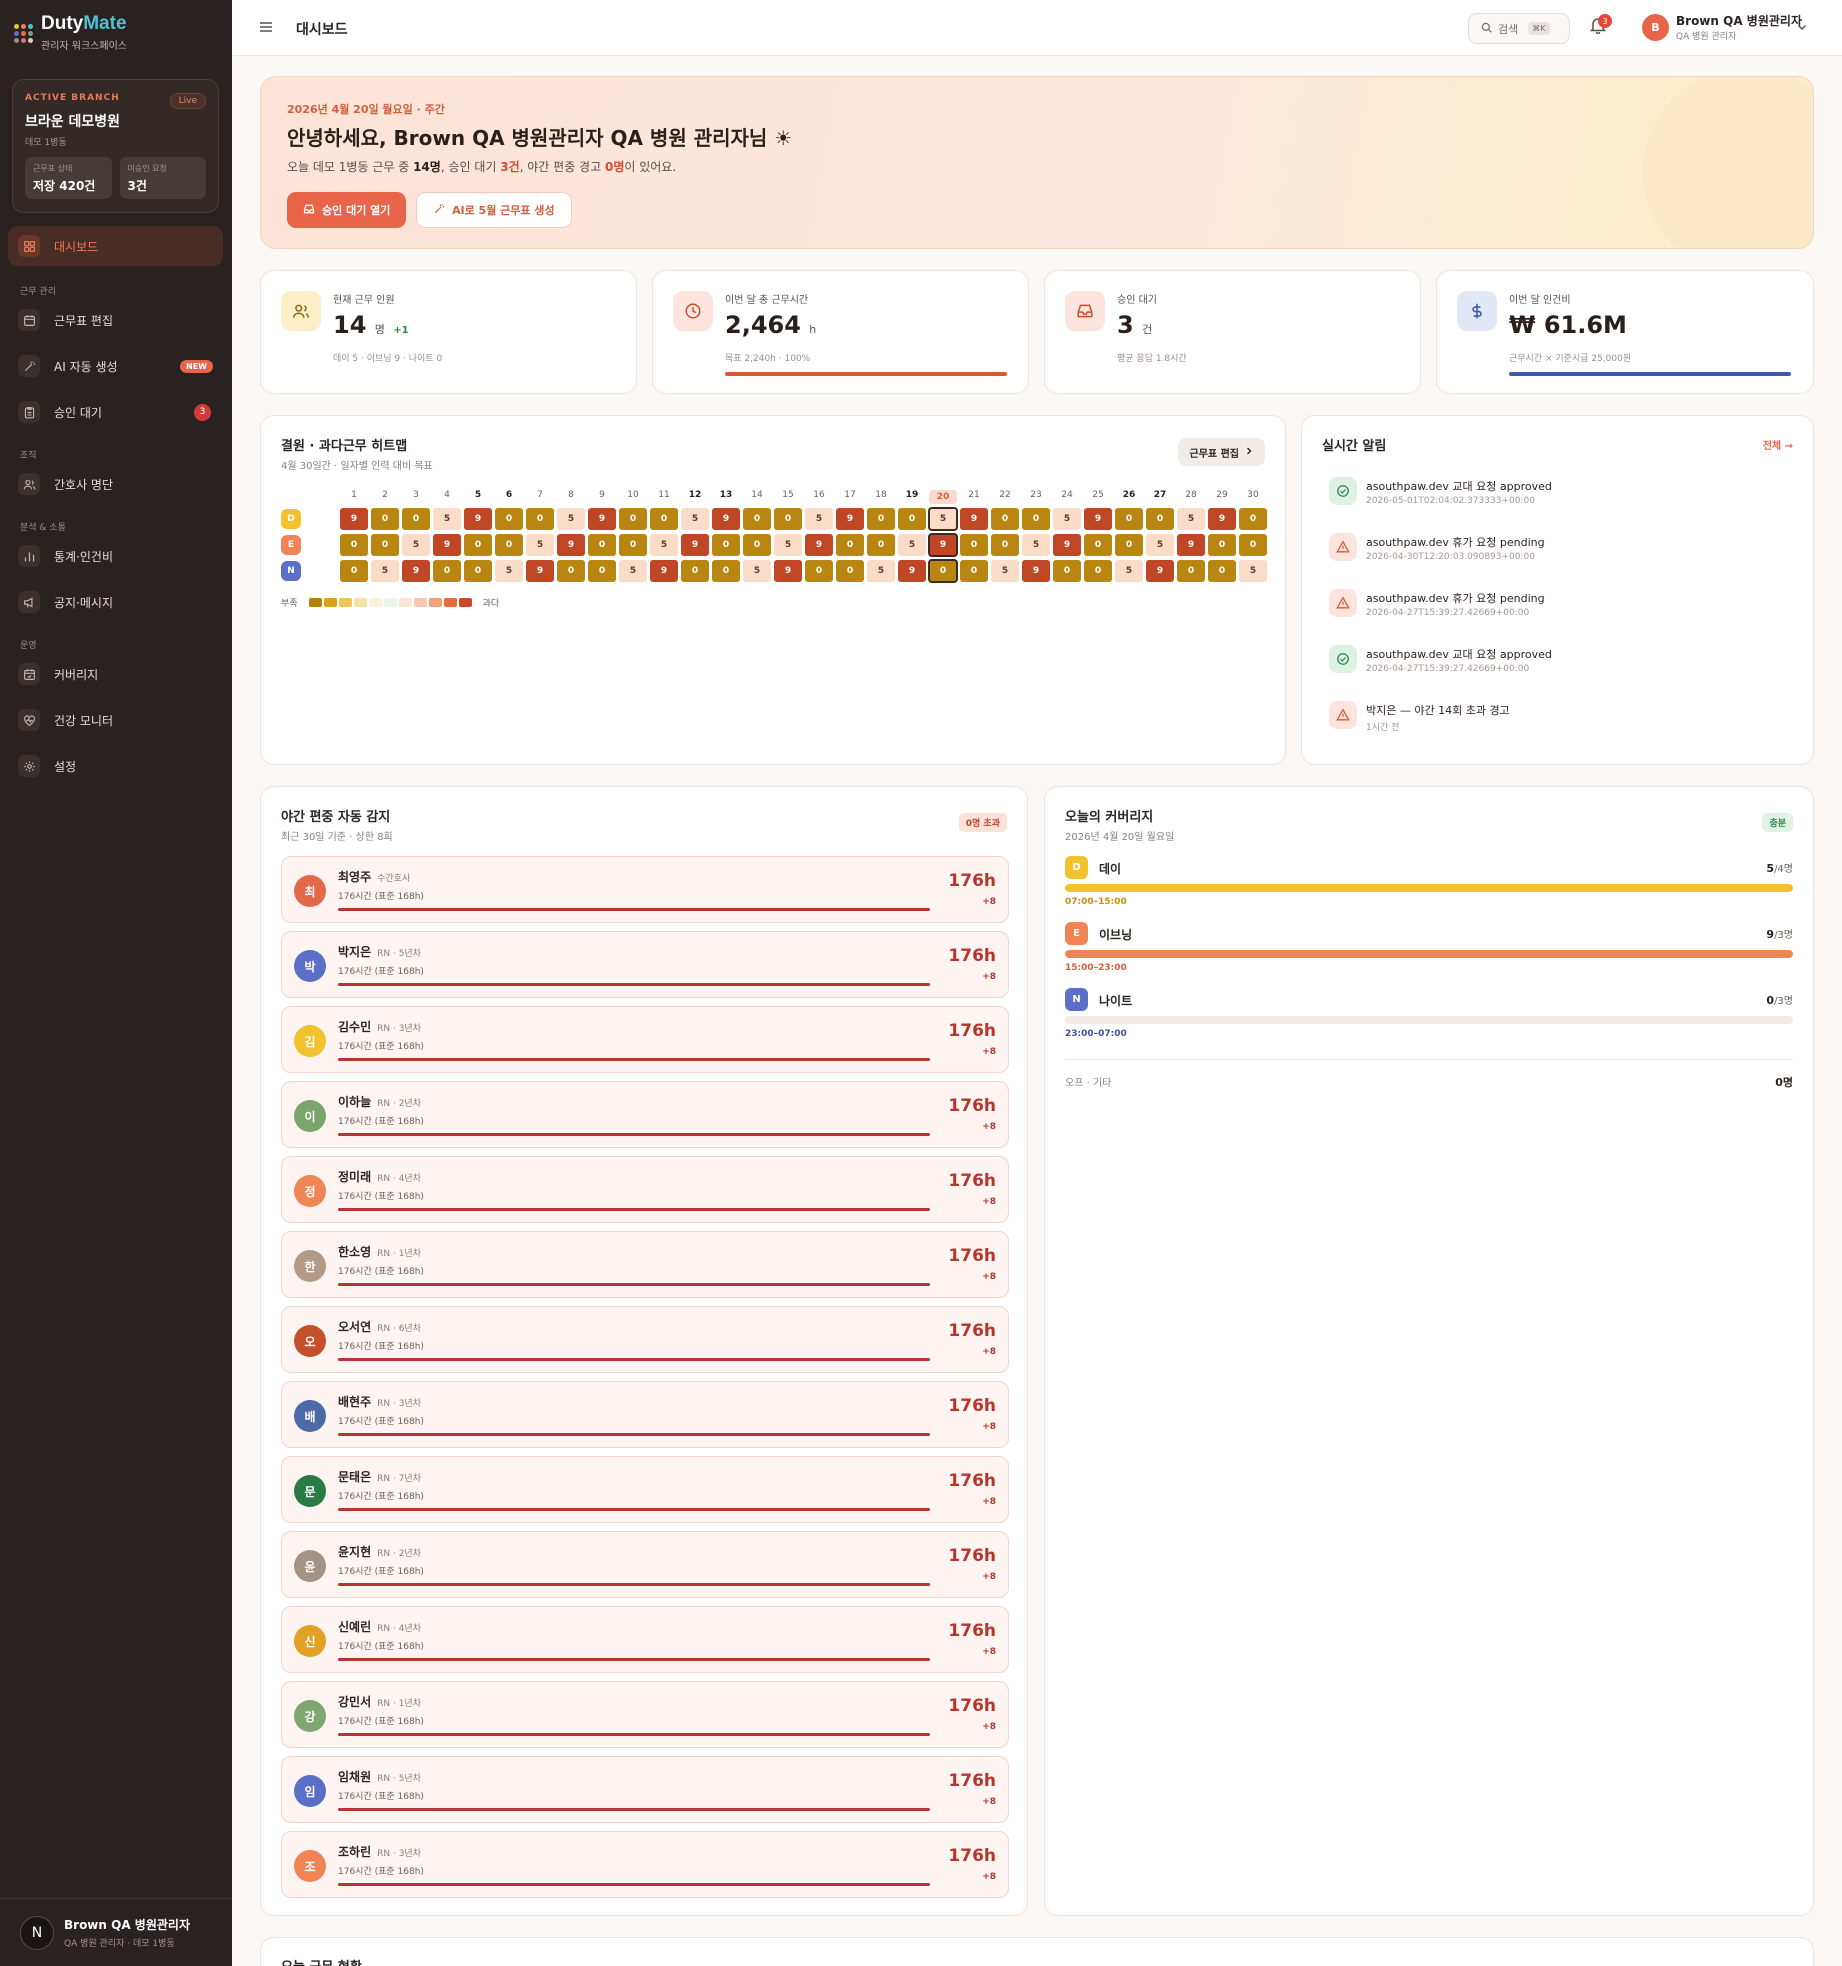 Image resolution: width=1842 pixels, height=1966 pixels. What do you see at coordinates (115, 246) in the screenshot?
I see `sidebar-item-dashboard: 대시보드` at bounding box center [115, 246].